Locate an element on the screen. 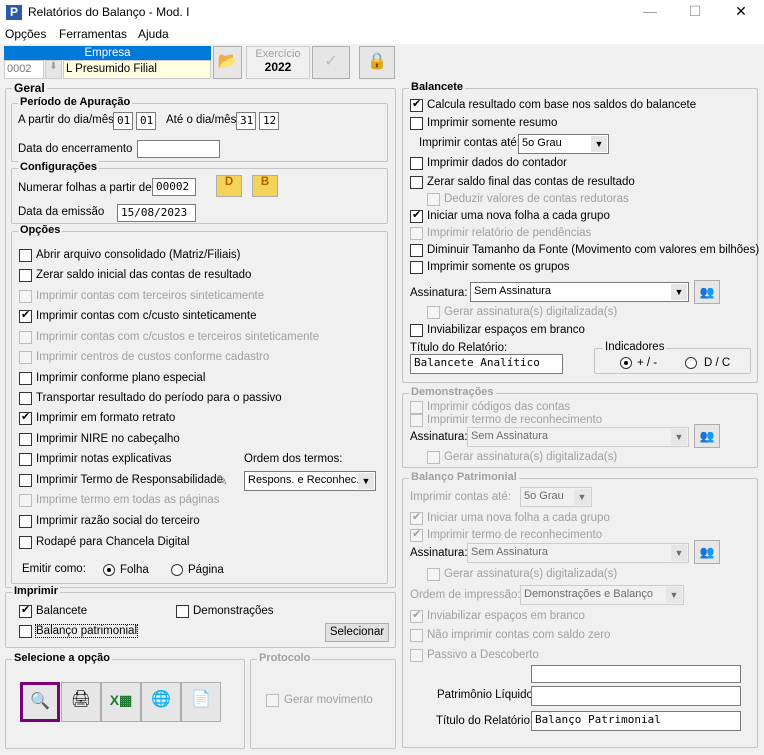  balanco-option-label: Iniciar uma nova folha a cada grupo is located at coordinates (518, 518).